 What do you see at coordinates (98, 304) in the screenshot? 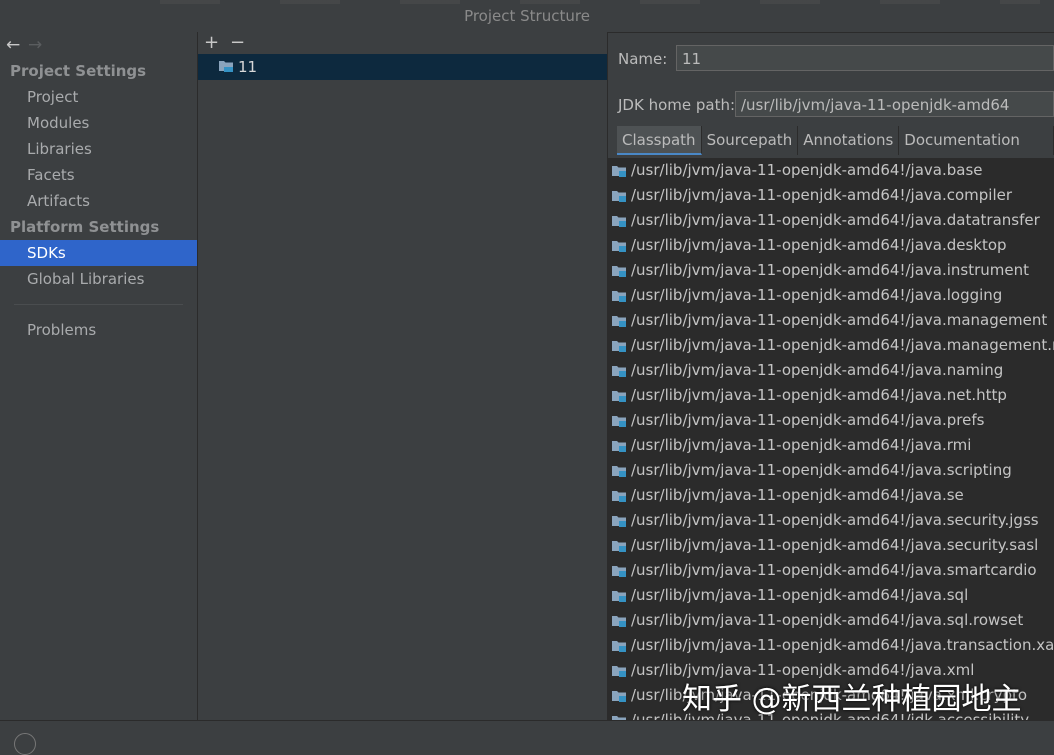
I see `sidebar-divider` at bounding box center [98, 304].